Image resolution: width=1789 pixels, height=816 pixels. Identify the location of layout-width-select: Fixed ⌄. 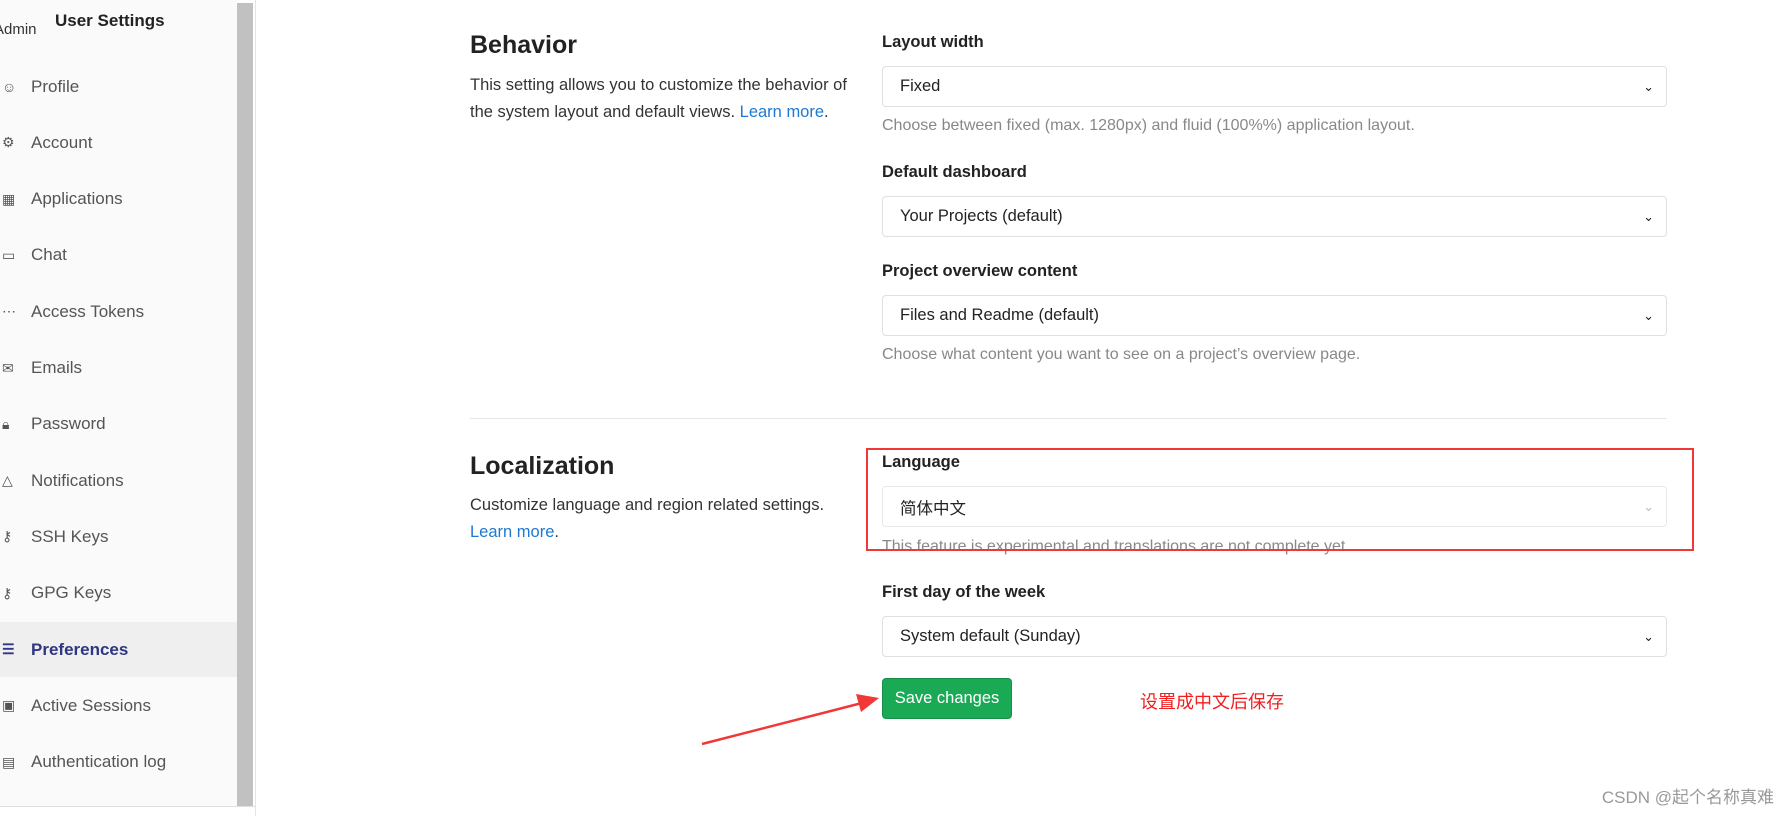
(1274, 86).